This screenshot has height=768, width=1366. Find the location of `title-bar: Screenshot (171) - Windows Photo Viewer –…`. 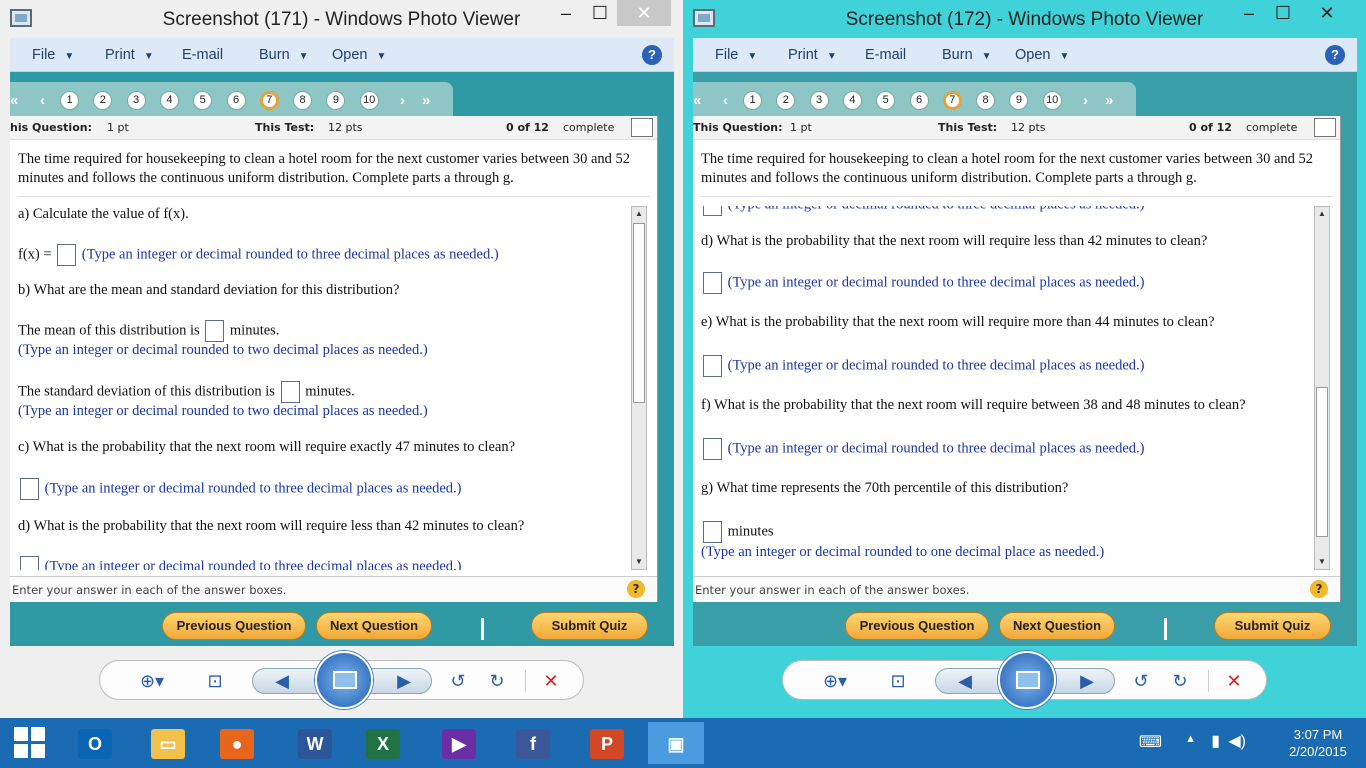

title-bar: Screenshot (171) - Windows Photo Viewer –… is located at coordinates (341, 19).